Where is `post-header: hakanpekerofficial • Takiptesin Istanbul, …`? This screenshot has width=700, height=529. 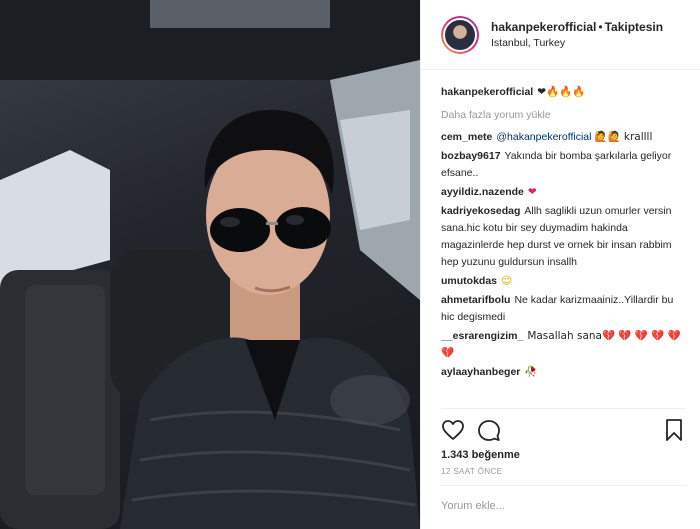
post-header: hakanpekerofficial • Takiptesin Istanbul, … is located at coordinates (560, 35).